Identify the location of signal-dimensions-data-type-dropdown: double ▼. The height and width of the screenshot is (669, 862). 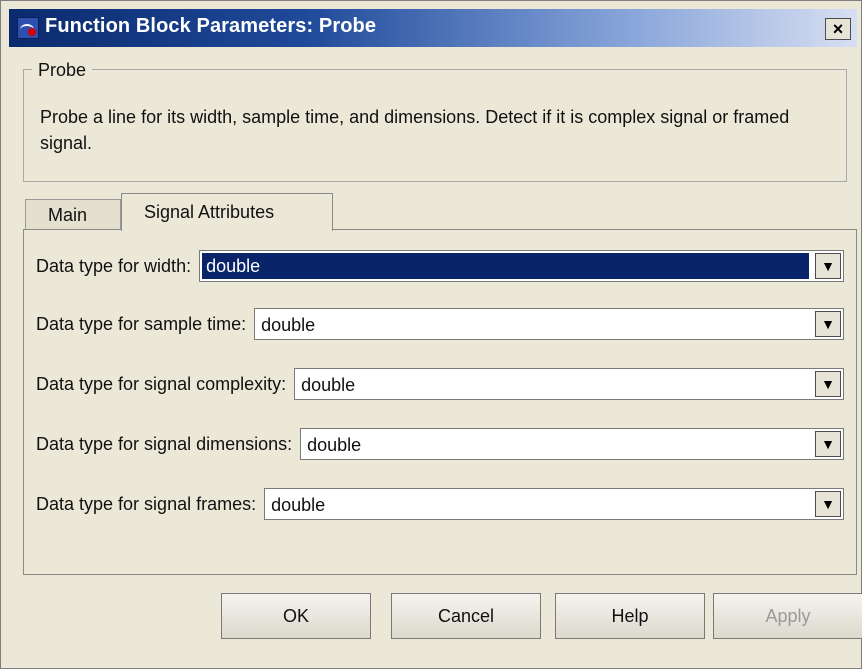
(572, 444).